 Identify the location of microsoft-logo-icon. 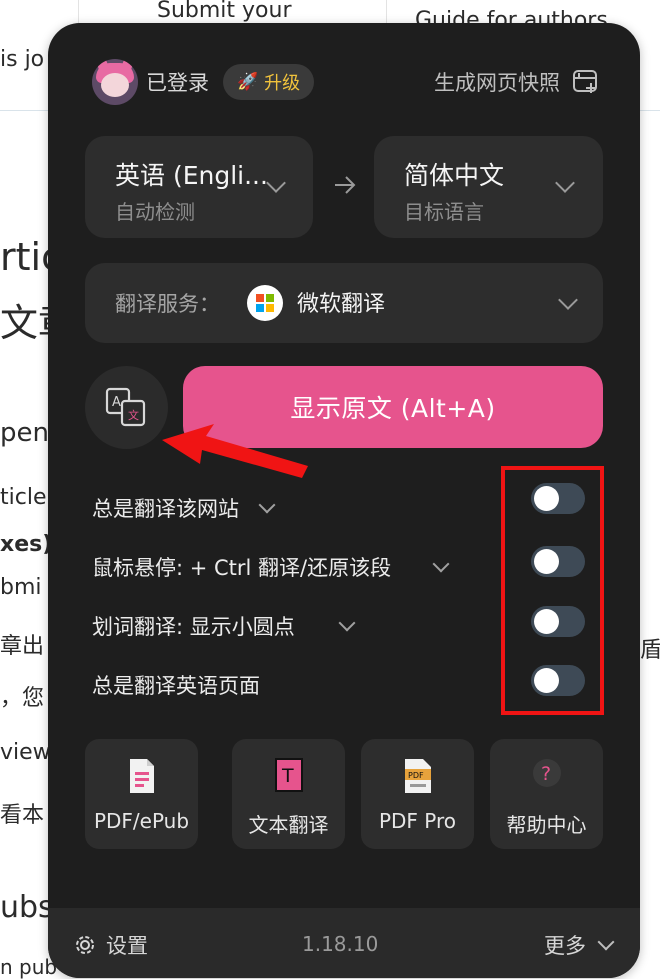
(265, 303).